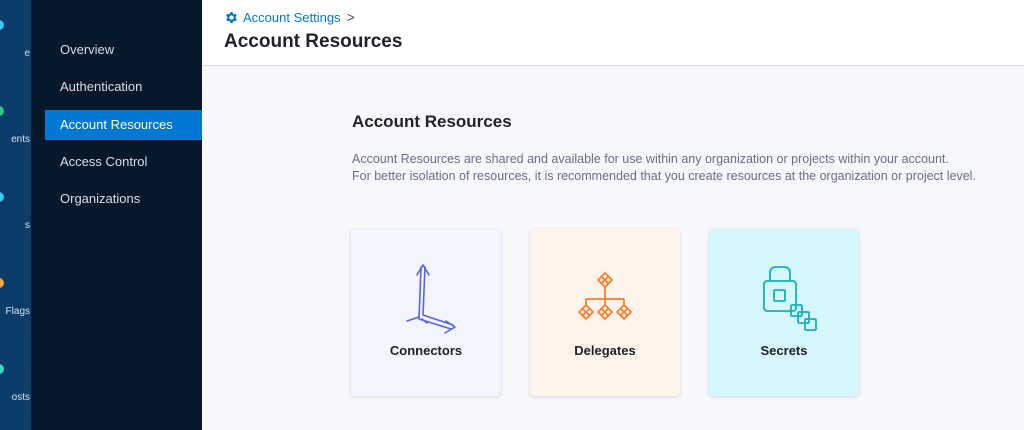 Image resolution: width=1024 pixels, height=430 pixels. What do you see at coordinates (432, 121) in the screenshot?
I see `section-title: Account Resources` at bounding box center [432, 121].